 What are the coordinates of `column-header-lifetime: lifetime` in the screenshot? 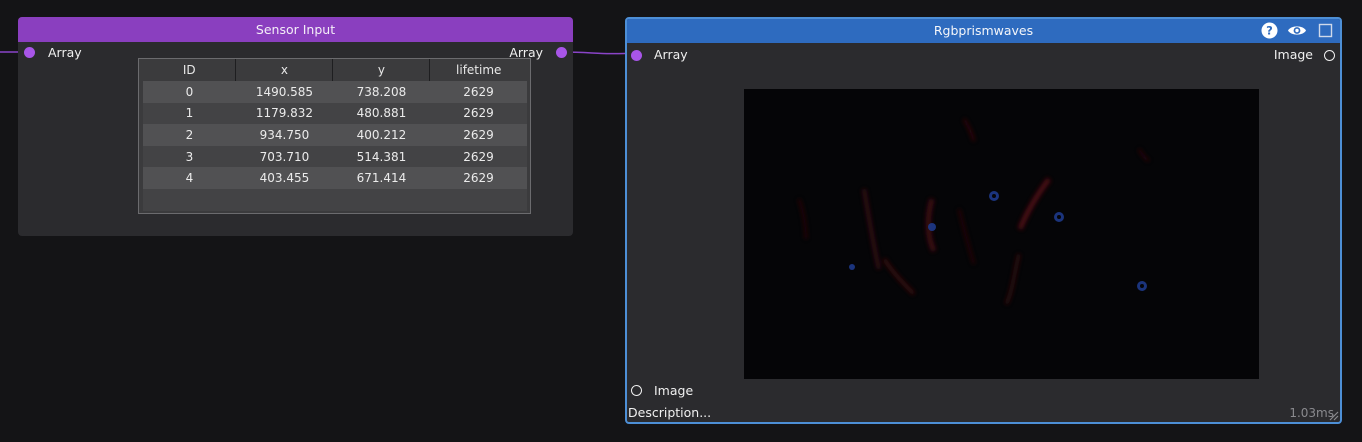 It's located at (478, 70).